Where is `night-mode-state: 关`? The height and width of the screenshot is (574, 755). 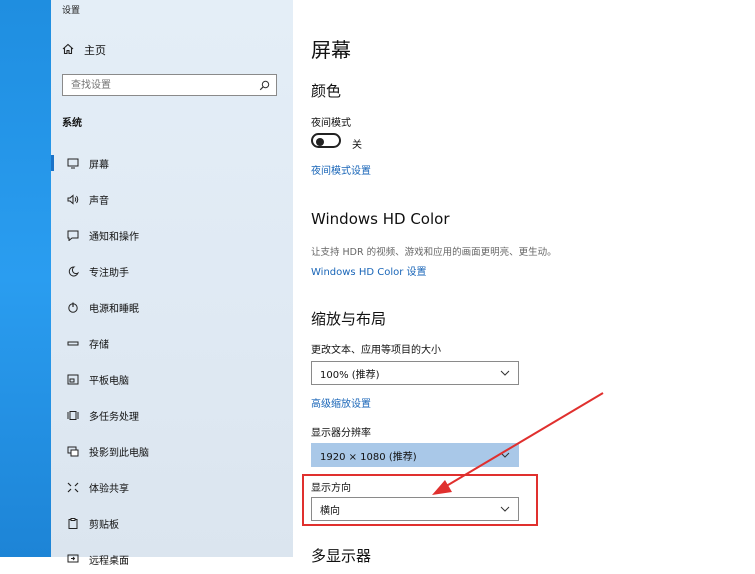 night-mode-state: 关 is located at coordinates (357, 145).